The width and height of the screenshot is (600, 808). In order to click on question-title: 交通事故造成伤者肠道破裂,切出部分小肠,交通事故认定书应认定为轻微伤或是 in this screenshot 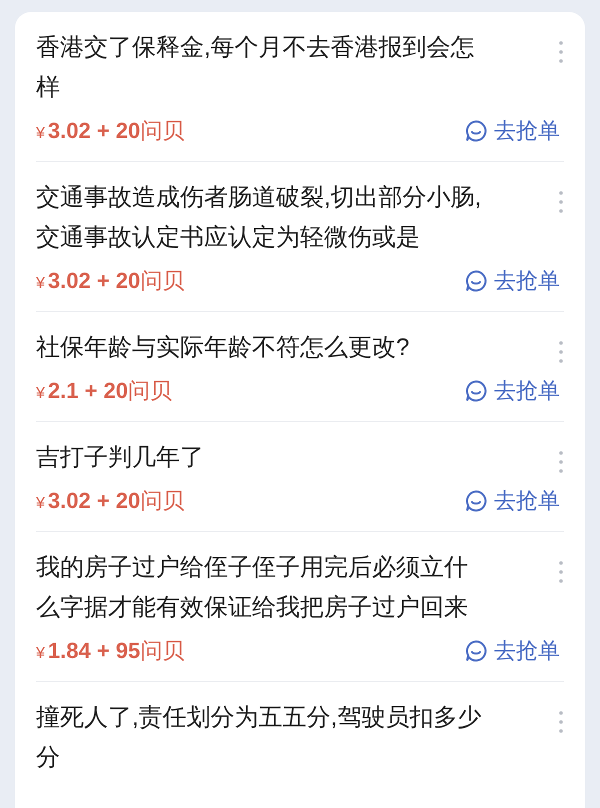, I will do `click(262, 218)`.